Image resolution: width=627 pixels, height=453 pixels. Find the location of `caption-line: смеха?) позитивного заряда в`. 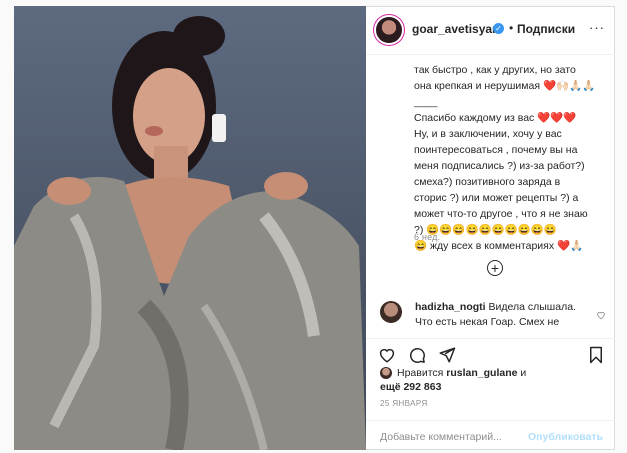

caption-line: смеха?) позитивного заряда в is located at coordinates (487, 182).